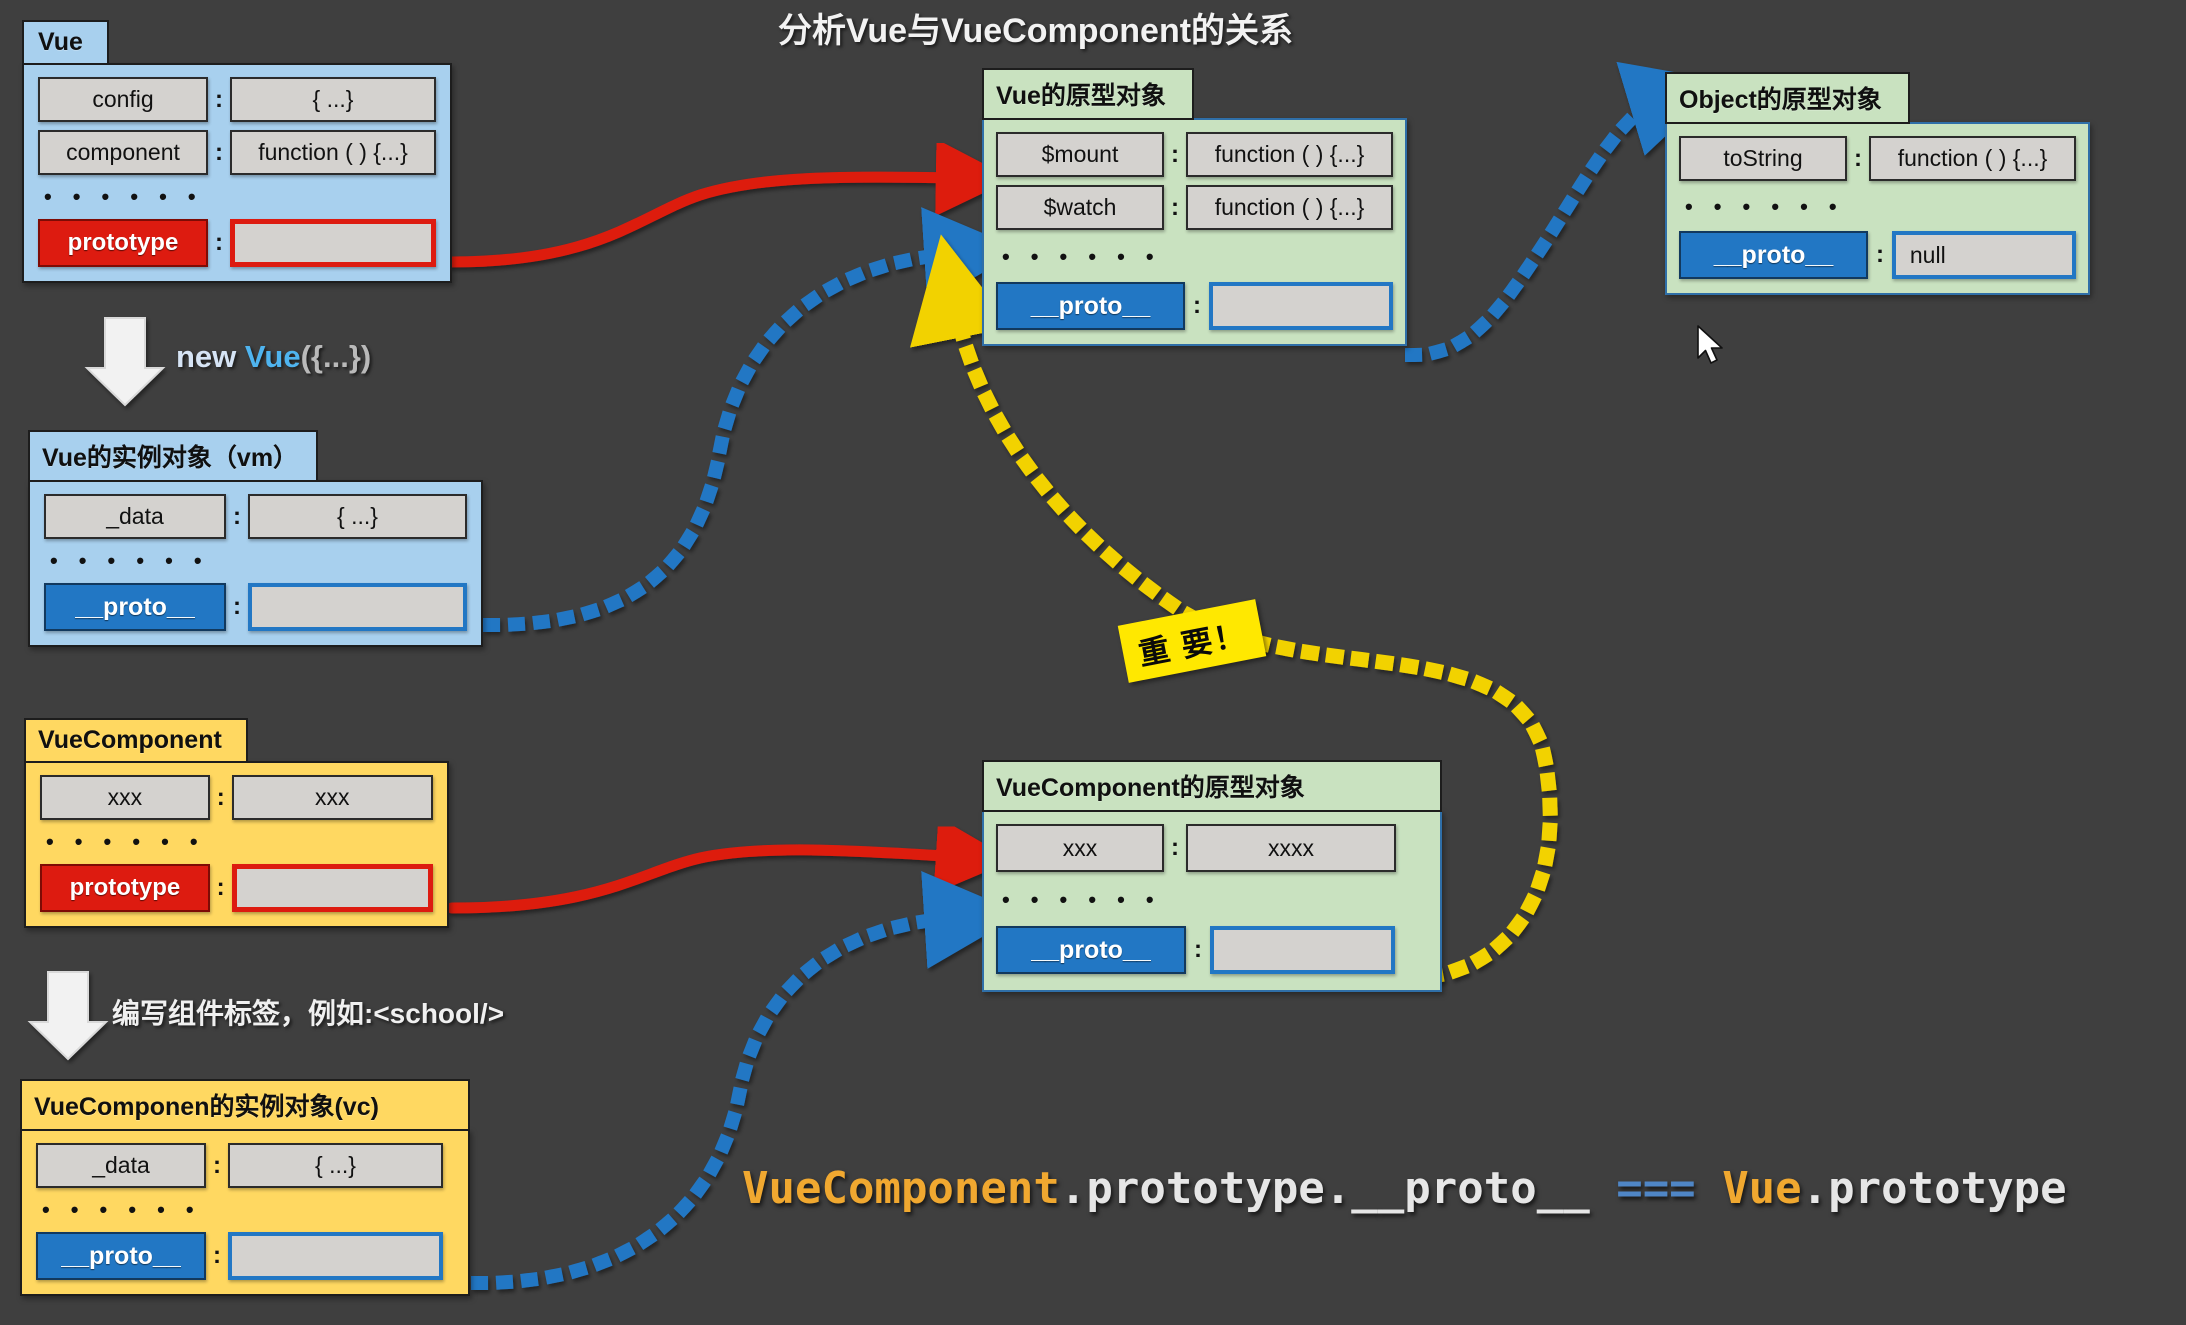 This screenshot has width=2186, height=1325. I want to click on row-tostring: toString : function ( ) {...}, so click(1877, 158).